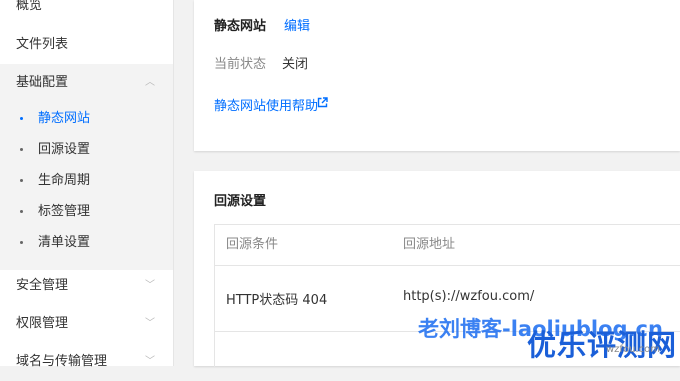 This screenshot has width=680, height=381. What do you see at coordinates (429, 244) in the screenshot?
I see `column-header-address: 回源地址` at bounding box center [429, 244].